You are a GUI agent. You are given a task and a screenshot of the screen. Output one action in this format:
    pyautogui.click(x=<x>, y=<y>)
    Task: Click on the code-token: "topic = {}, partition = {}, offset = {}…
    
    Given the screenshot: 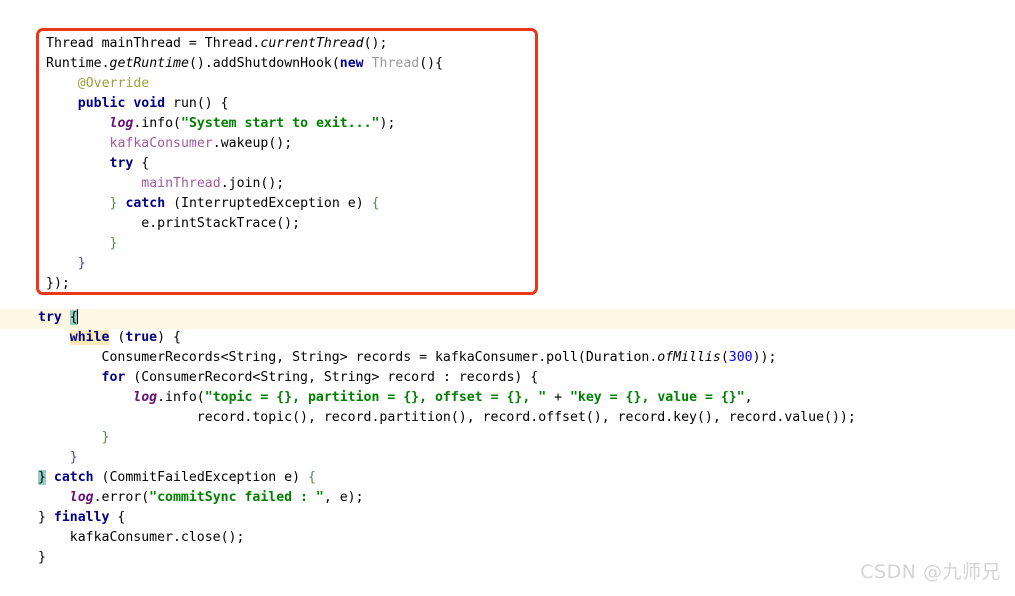 What is the action you would take?
    pyautogui.click(x=375, y=397)
    